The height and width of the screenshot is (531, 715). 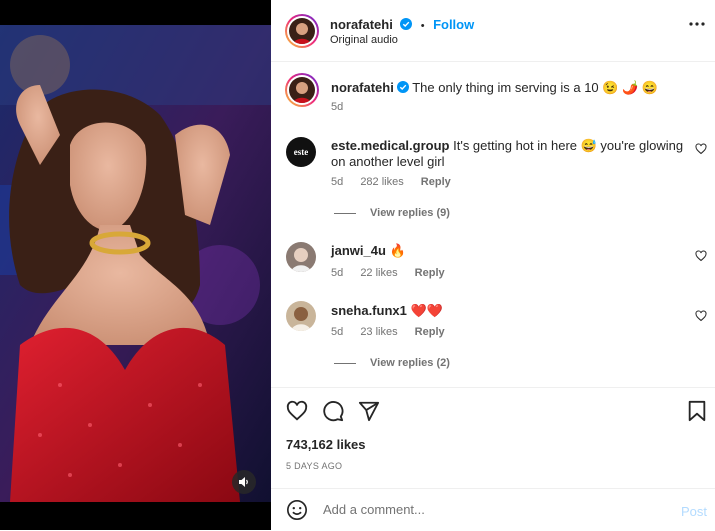 I want to click on caption-meta: 5d, so click(x=344, y=107).